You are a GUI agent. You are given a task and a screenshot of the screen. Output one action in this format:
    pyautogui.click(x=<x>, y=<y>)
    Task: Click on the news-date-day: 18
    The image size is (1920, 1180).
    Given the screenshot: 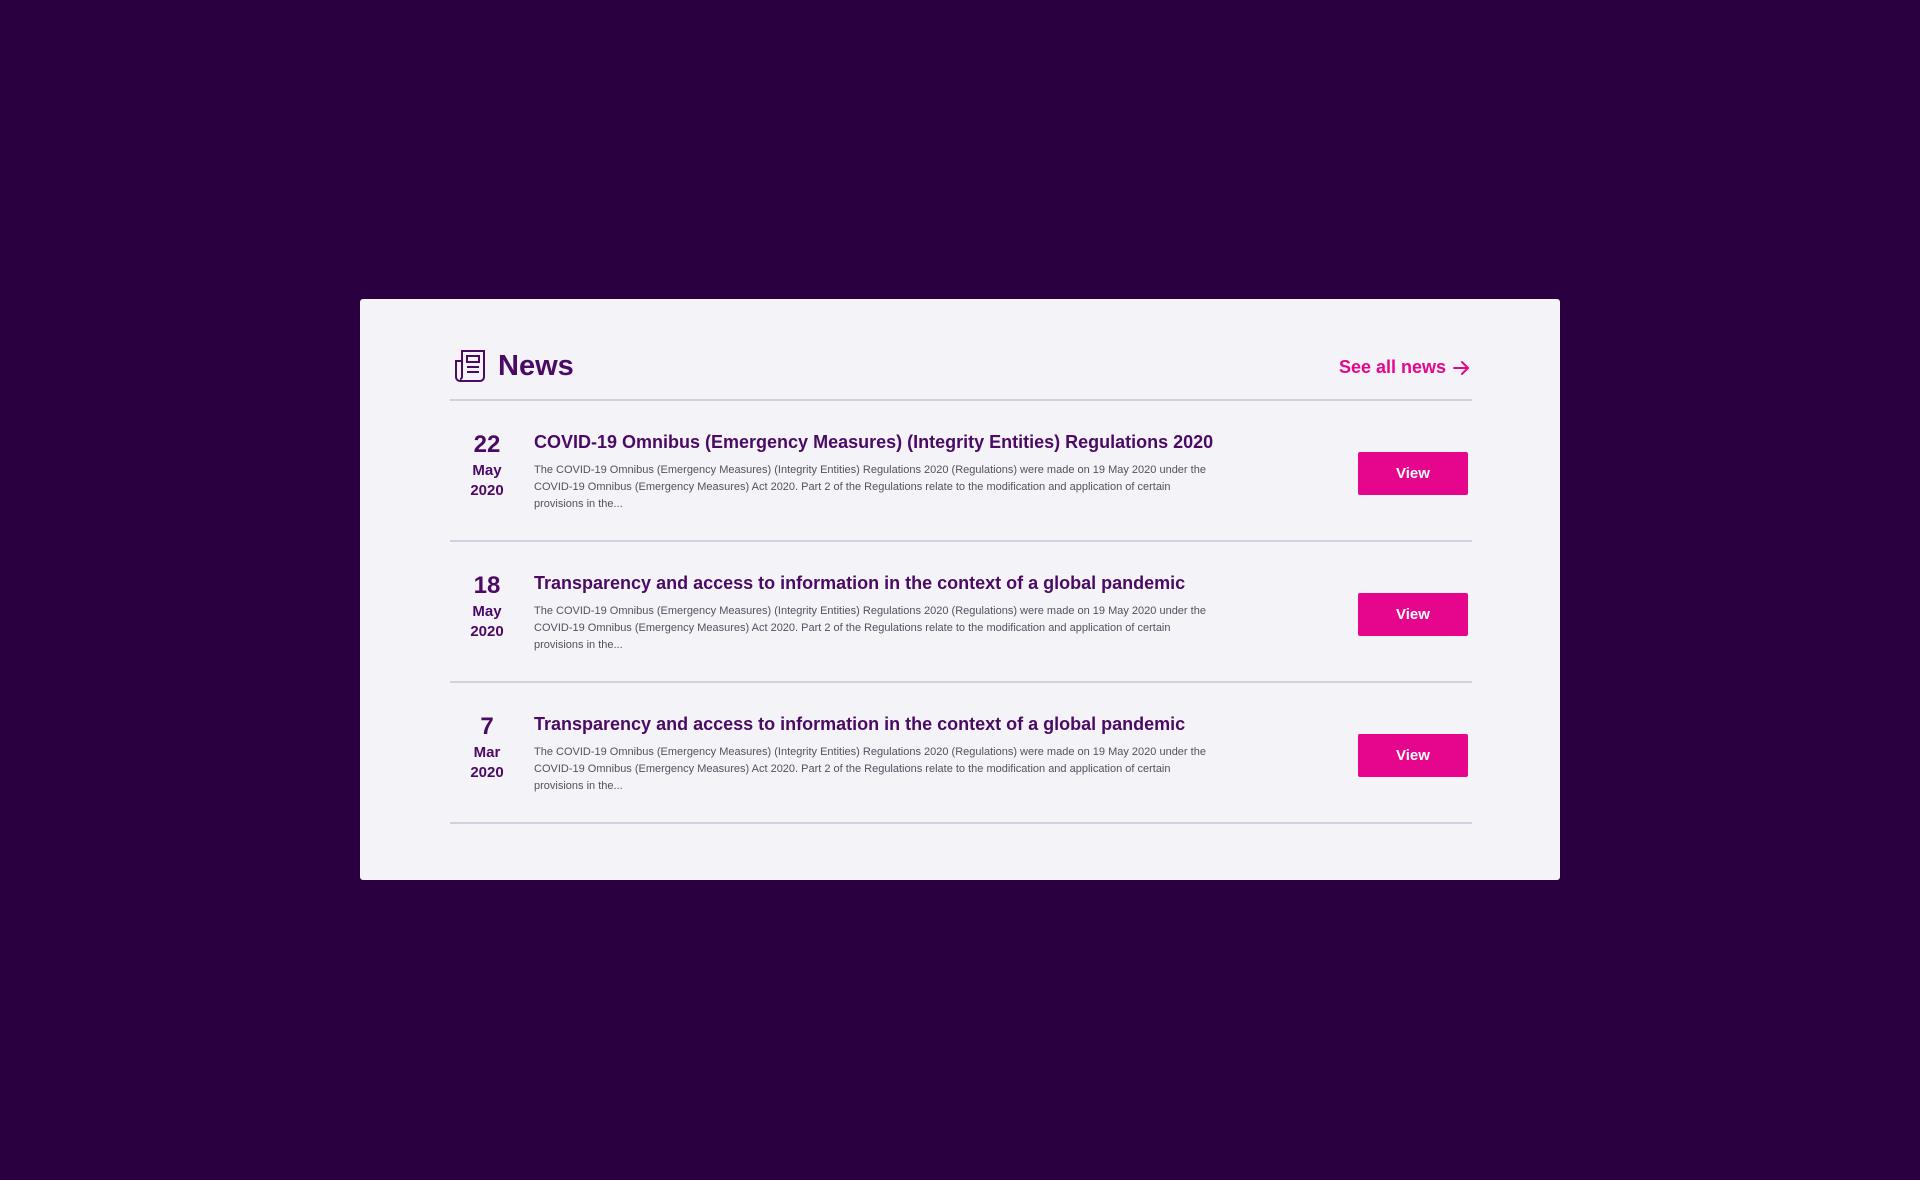 What is the action you would take?
    pyautogui.click(x=487, y=585)
    